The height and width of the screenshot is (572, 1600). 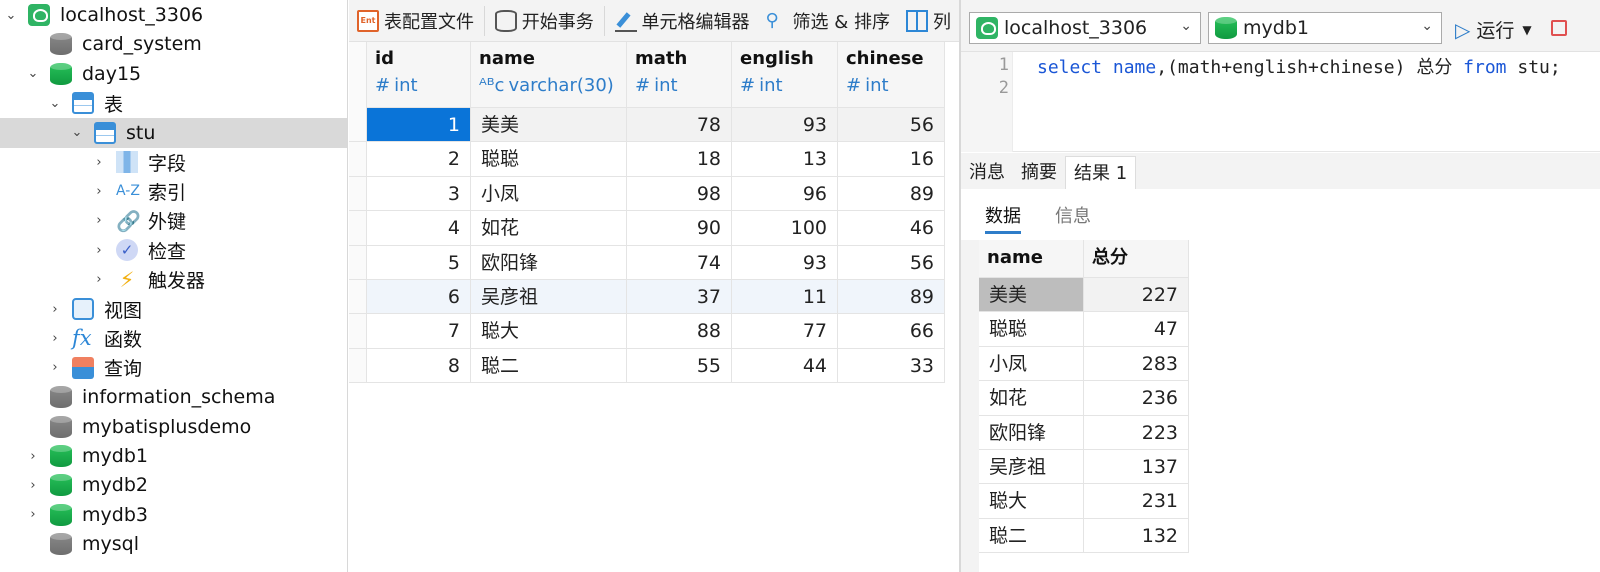 What do you see at coordinates (173, 74) in the screenshot?
I see `tree-node: ⌄ day15` at bounding box center [173, 74].